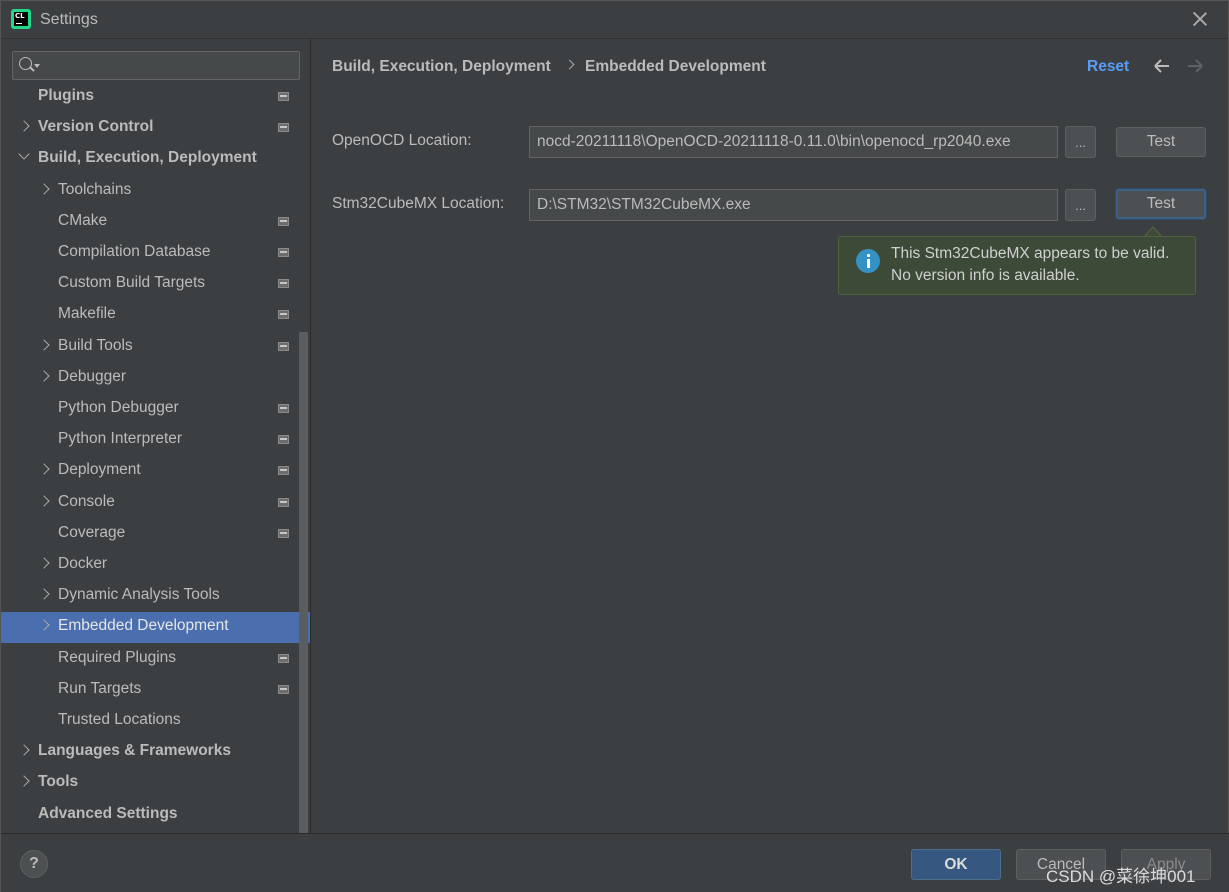 The image size is (1229, 892). What do you see at coordinates (155, 690) in the screenshot?
I see `sidebar-item-run-targets: Run Targets` at bounding box center [155, 690].